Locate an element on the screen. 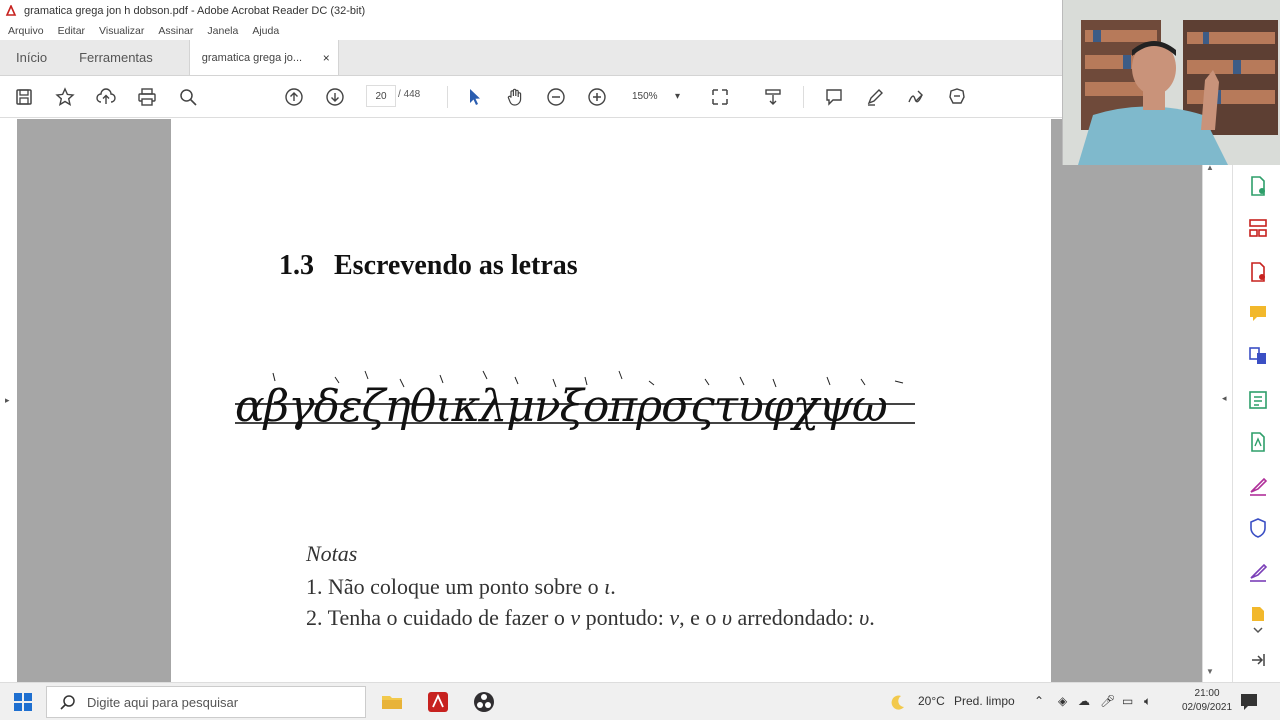 The height and width of the screenshot is (720, 1280). search-placeholder: Digite aqui para pesquisar is located at coordinates (163, 702).